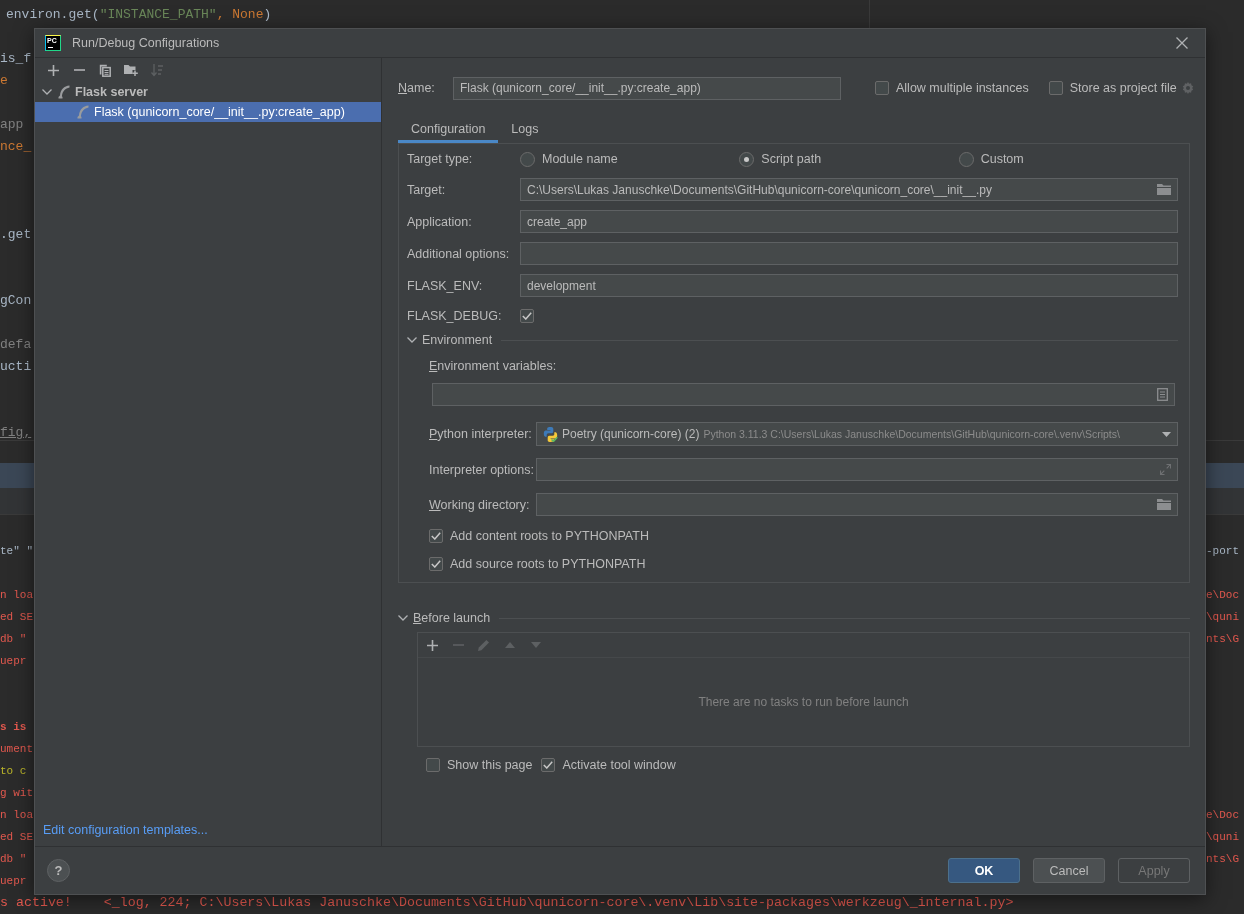  What do you see at coordinates (1187, 88) in the screenshot?
I see `gear-icon` at bounding box center [1187, 88].